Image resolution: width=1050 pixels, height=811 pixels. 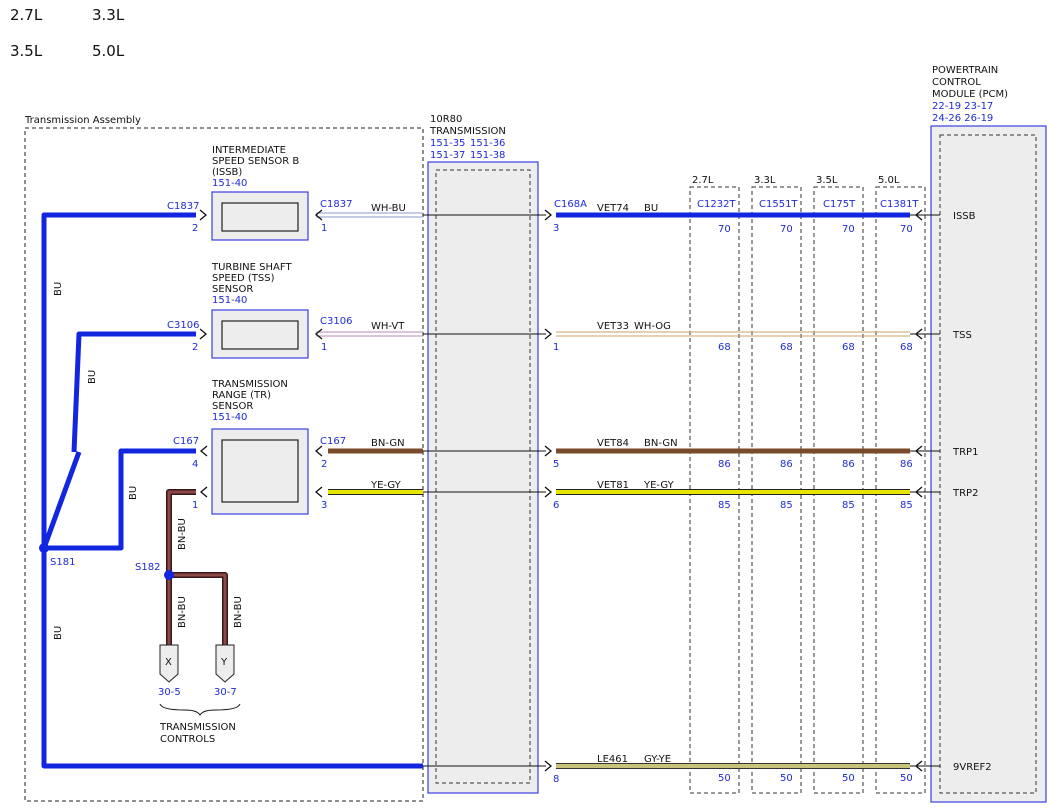 I want to click on wire-bu-diagonal, so click(x=61, y=500).